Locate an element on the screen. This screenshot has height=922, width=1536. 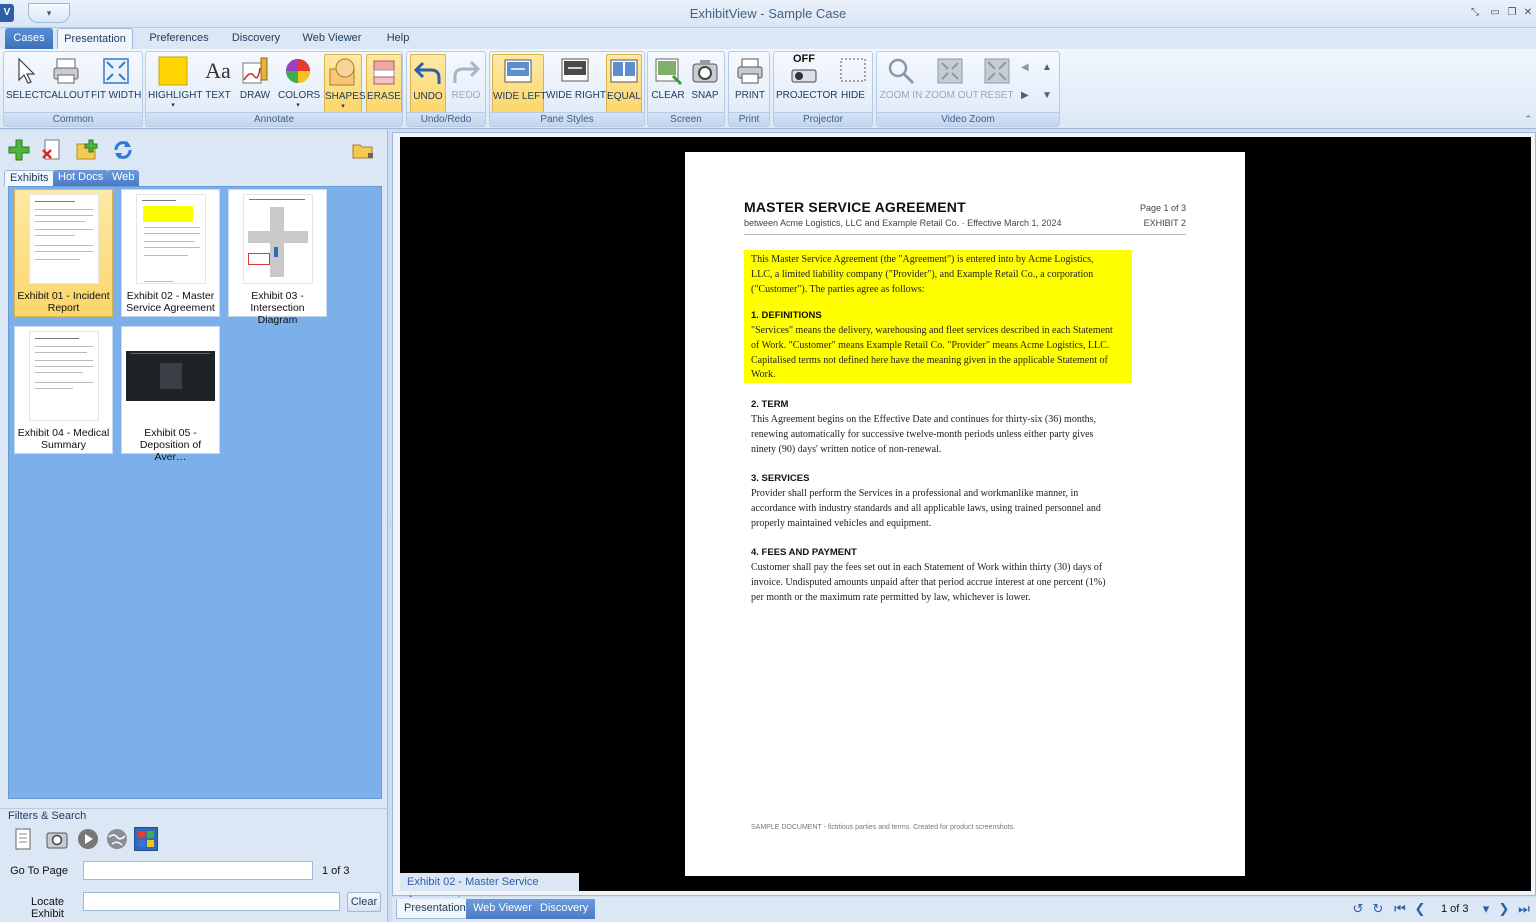
pane-equal-icon is located at coordinates (624, 72).